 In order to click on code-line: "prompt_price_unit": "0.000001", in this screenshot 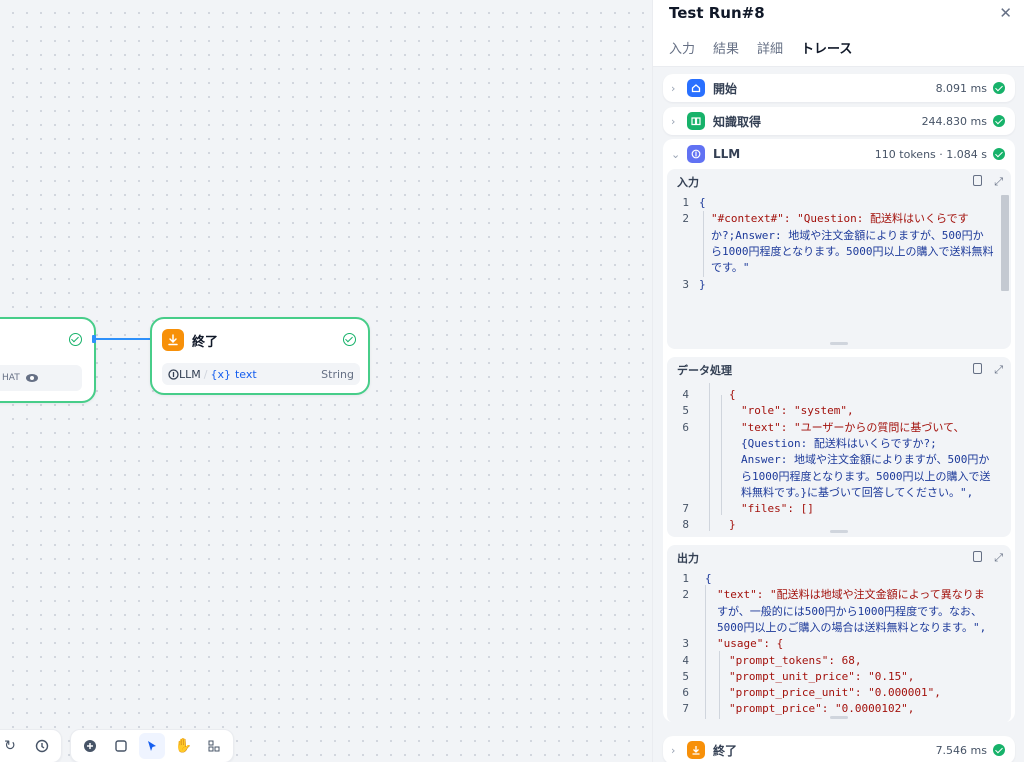, I will do `click(835, 693)`.